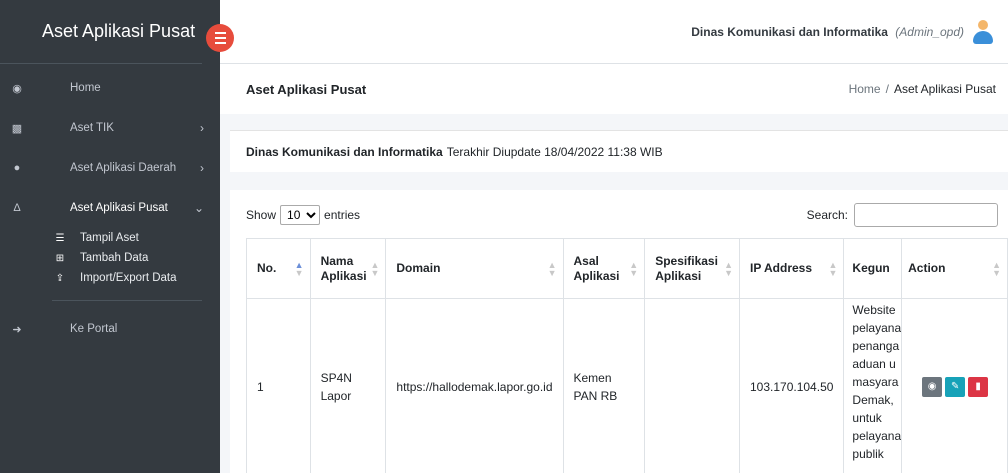 The image size is (1008, 473). Describe the element at coordinates (692, 385) in the screenshot. I see `cell-spesifikasi` at that location.